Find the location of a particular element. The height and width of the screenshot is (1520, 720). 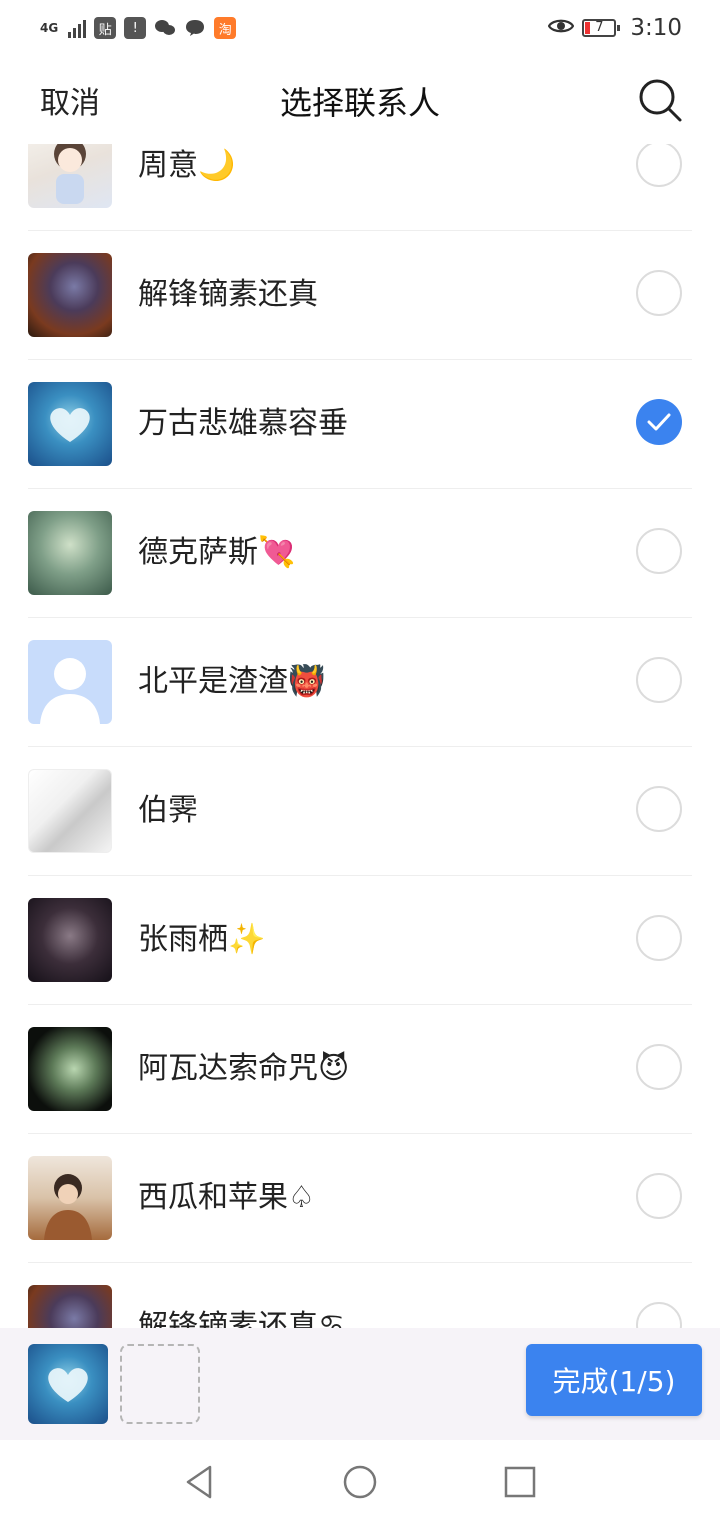

contact-name: 万古悲雄慕容垂 is located at coordinates (243, 423).